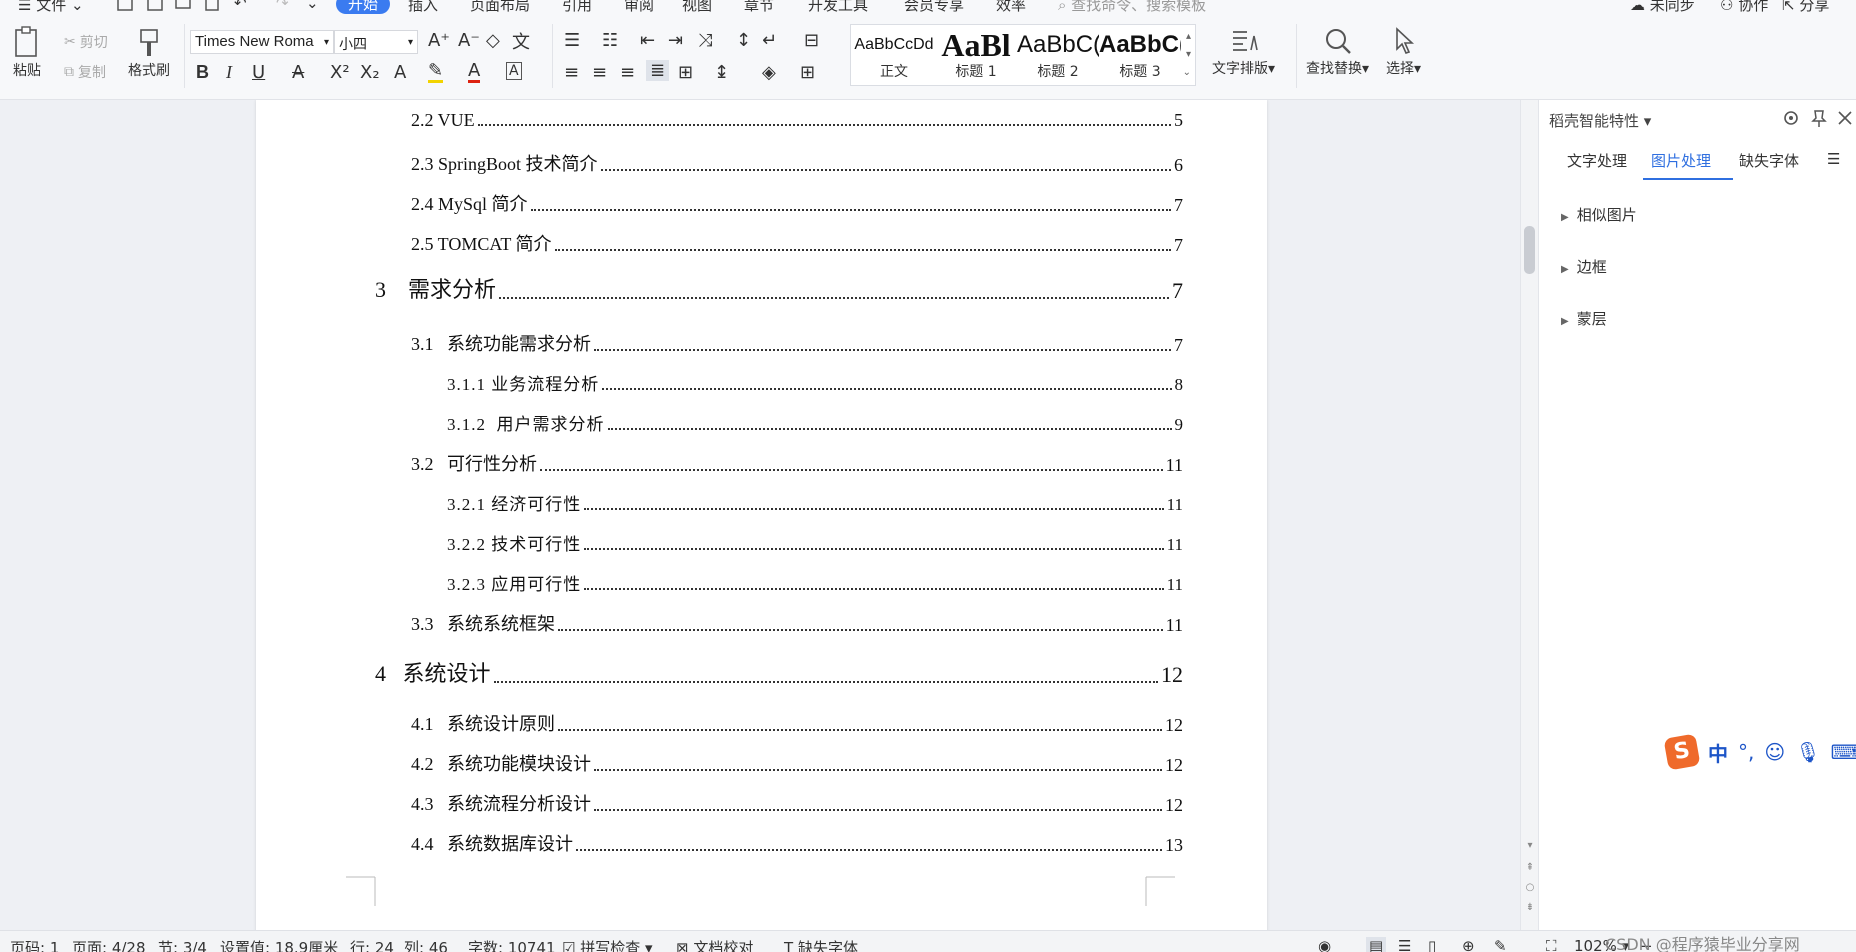 The image size is (1856, 952). I want to click on tab-references: 引用, so click(577, 7).